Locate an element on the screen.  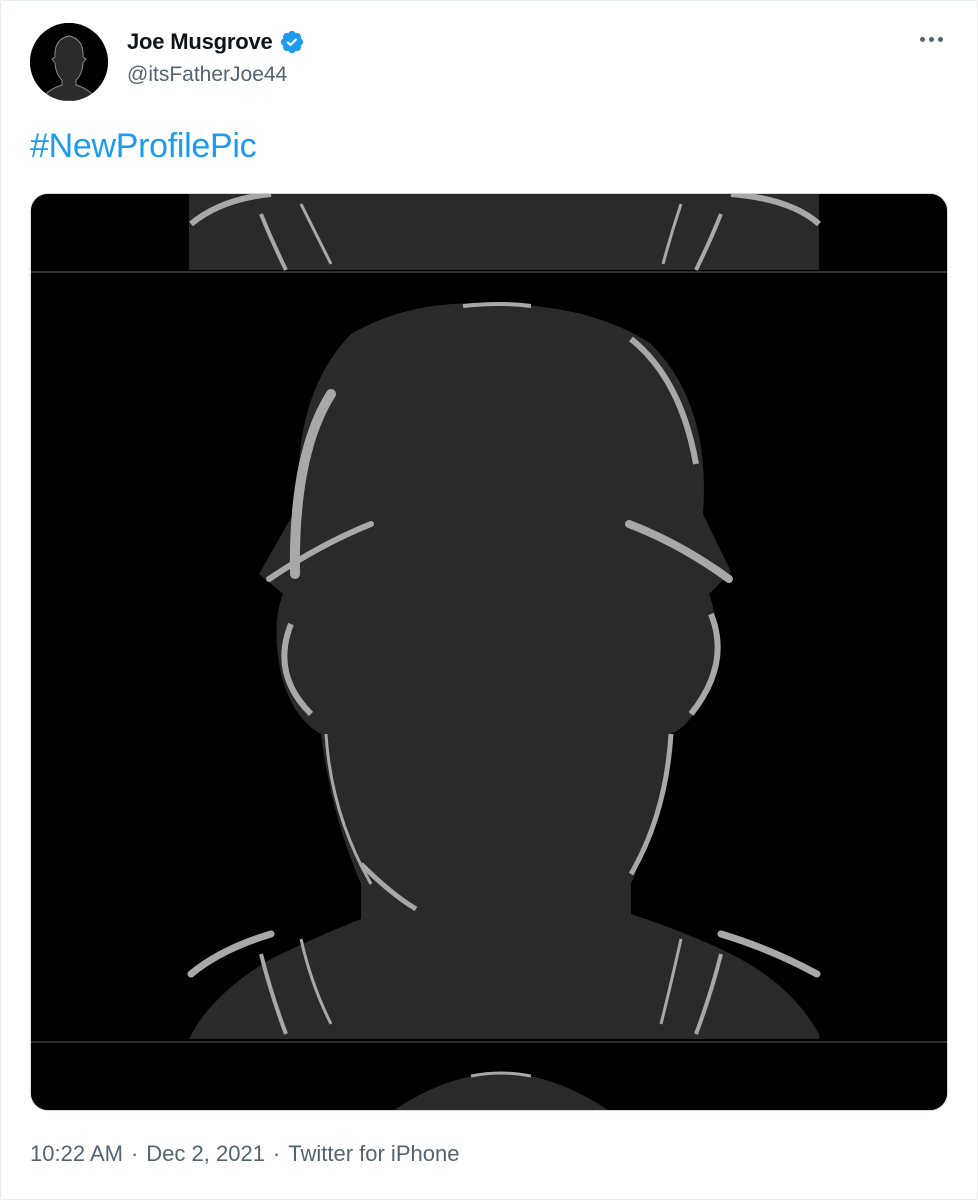
top-strip is located at coordinates (505, 232).